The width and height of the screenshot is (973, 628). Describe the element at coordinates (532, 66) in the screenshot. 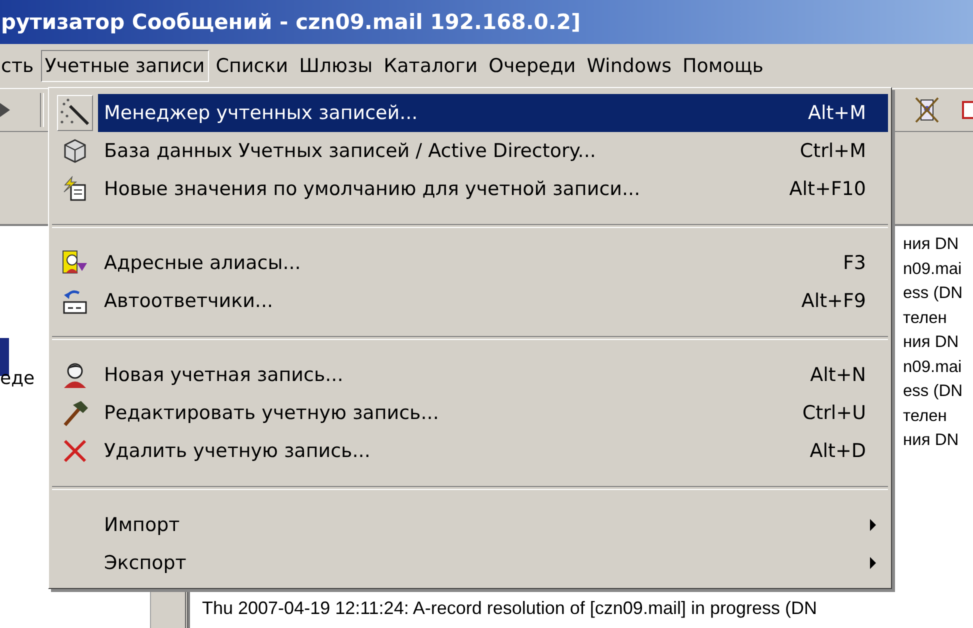

I see `menu-bar-item: Очереди` at that location.